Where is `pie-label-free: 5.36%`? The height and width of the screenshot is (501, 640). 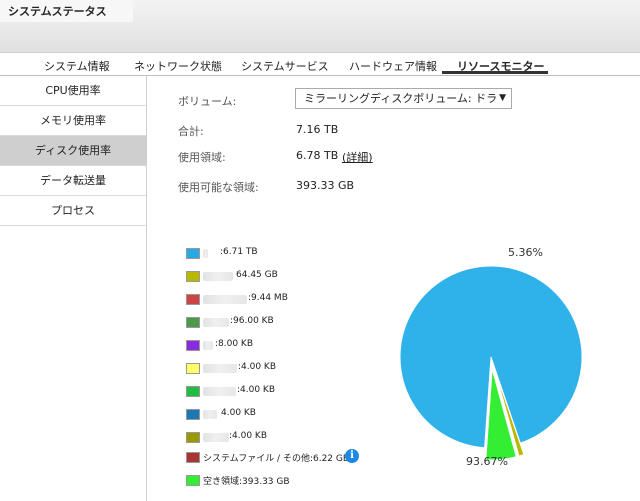 pie-label-free: 5.36% is located at coordinates (525, 252).